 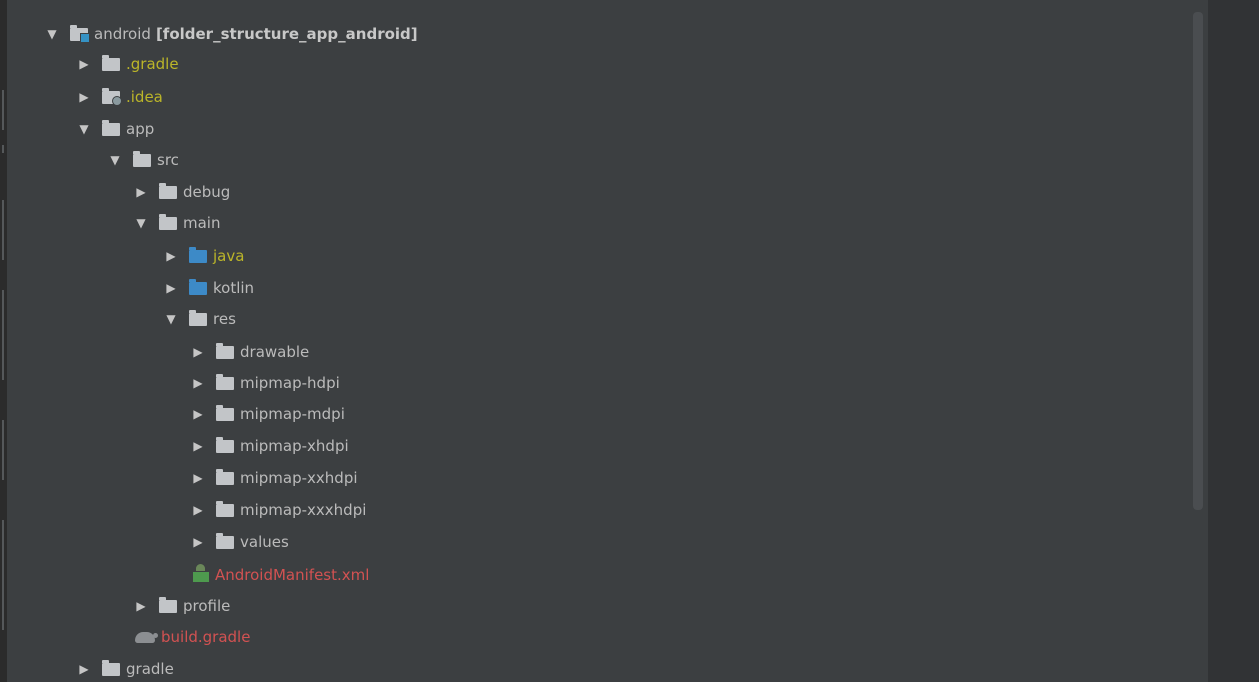 I want to click on tree-node-gradle: ▶ gradle, so click(x=125, y=668).